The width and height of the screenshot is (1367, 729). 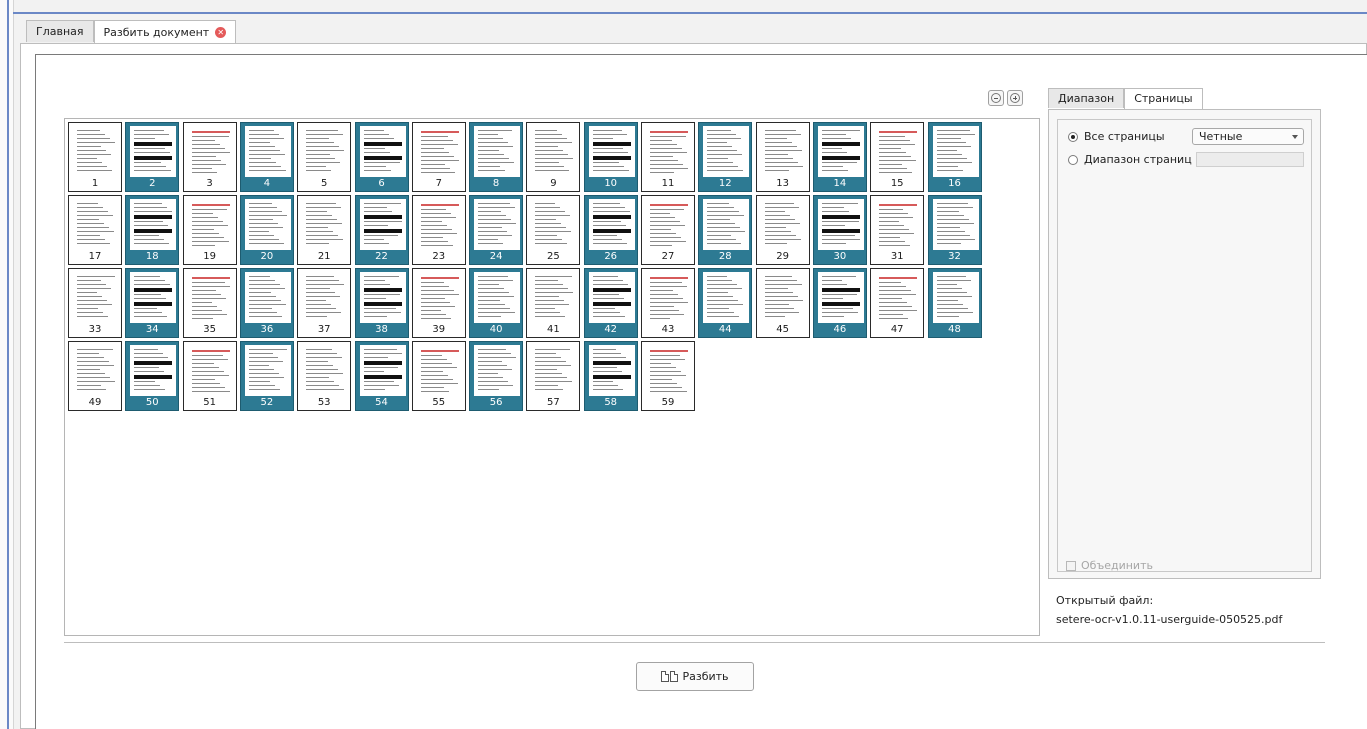 What do you see at coordinates (1109, 565) in the screenshot?
I see `merge-option: Объединить` at bounding box center [1109, 565].